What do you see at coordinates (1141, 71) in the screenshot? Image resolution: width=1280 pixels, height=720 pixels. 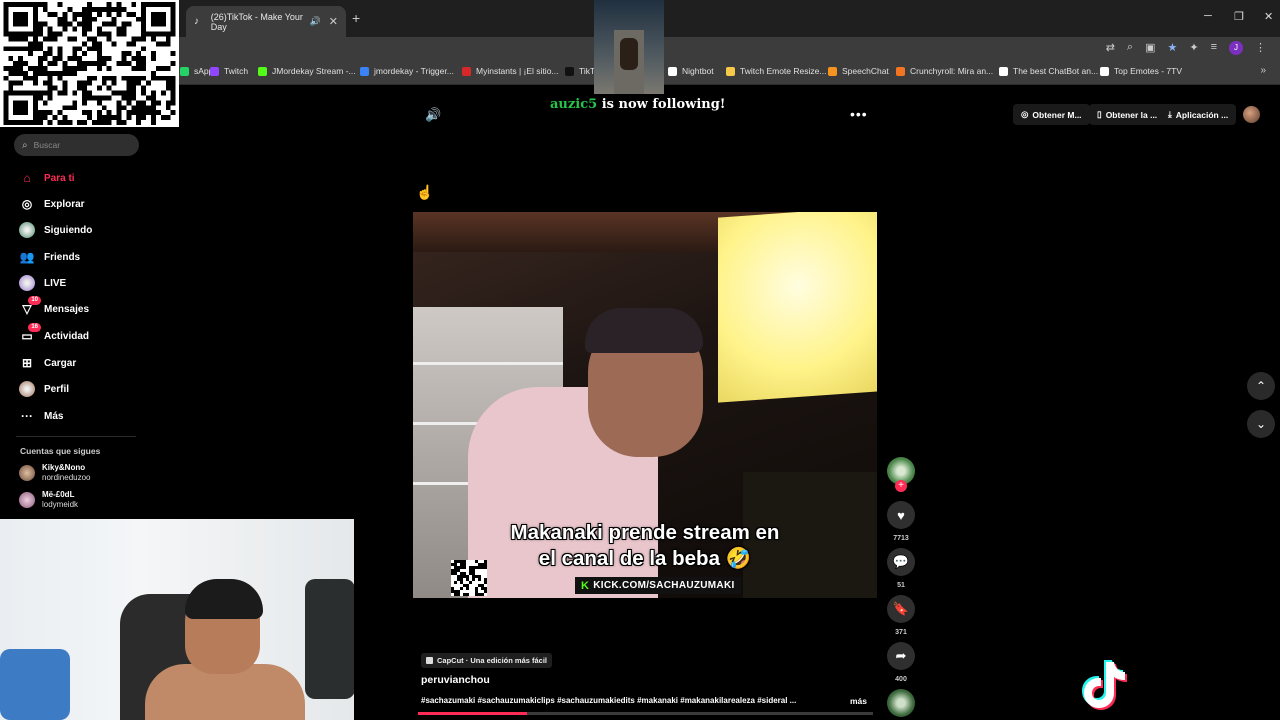 I see `bookmark-item: Top Emotes - 7TV` at bounding box center [1141, 71].